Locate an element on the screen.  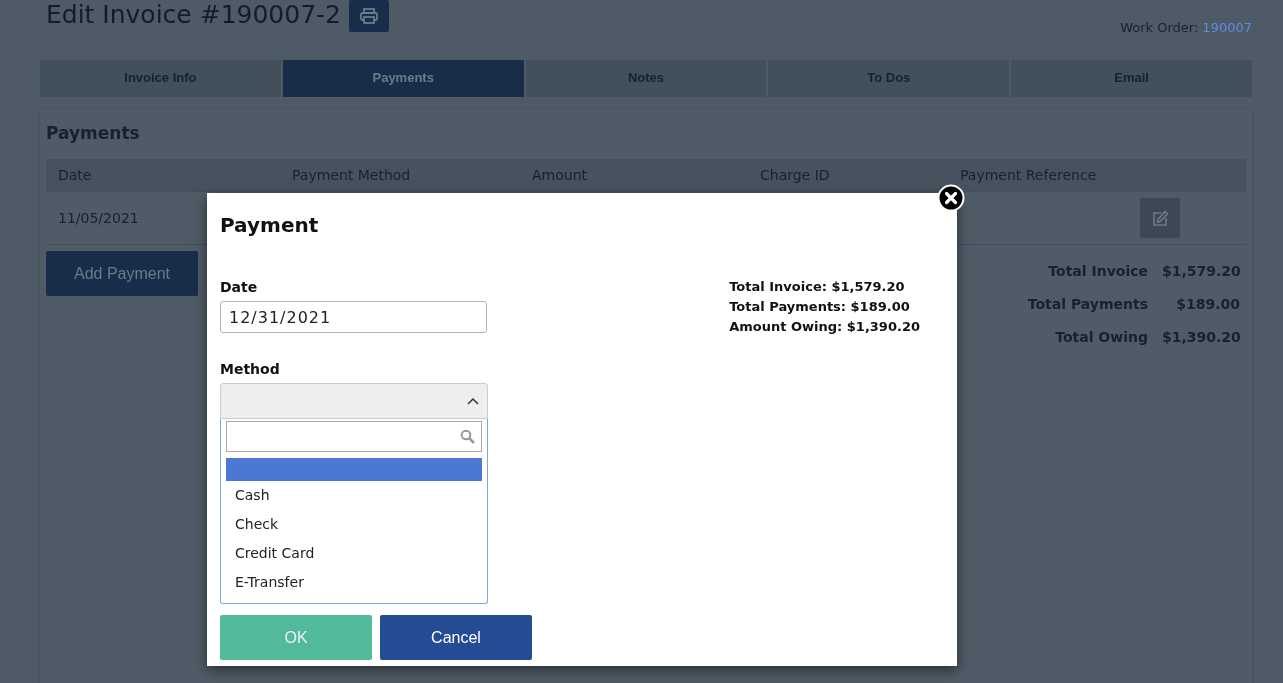
summary-line: Amount Owing: $1,390.20 is located at coordinates (824, 327).